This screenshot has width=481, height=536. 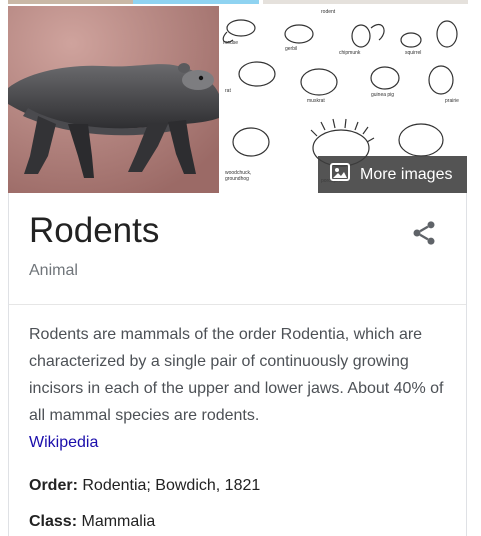 What do you see at coordinates (171, 485) in the screenshot?
I see `fact-value: Rodentia; Bowdich, 1821` at bounding box center [171, 485].